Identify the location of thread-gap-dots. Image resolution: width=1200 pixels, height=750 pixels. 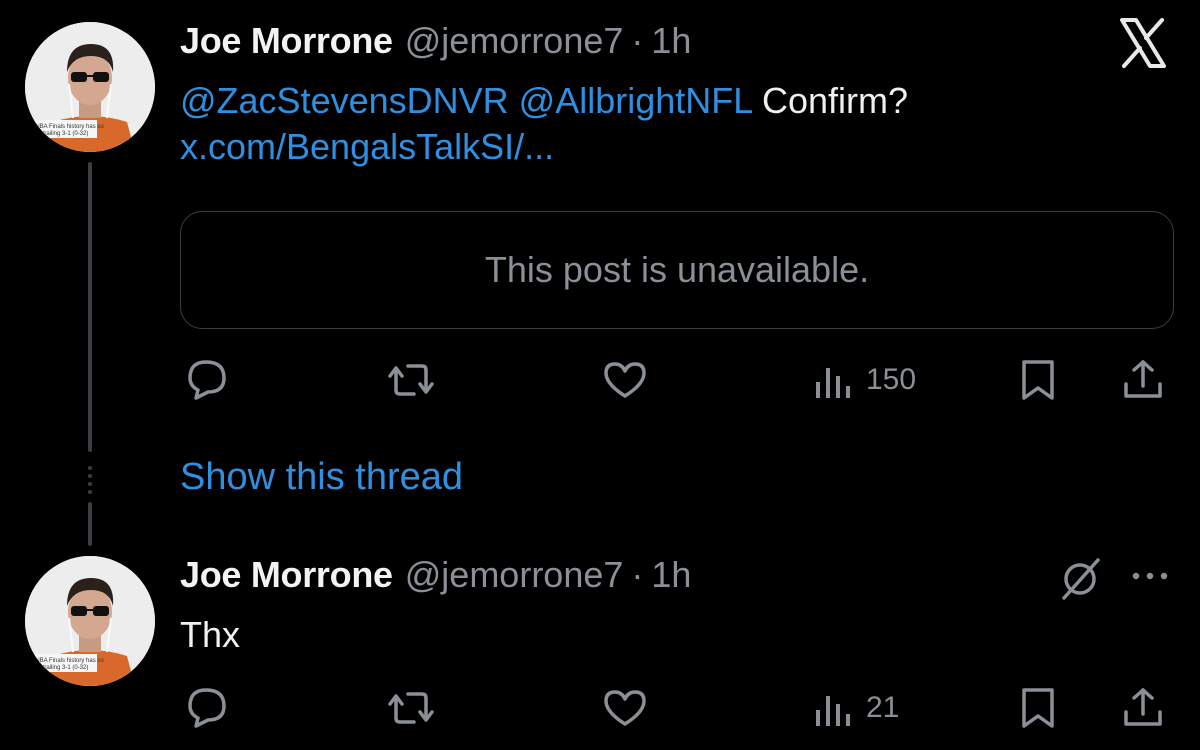
(90, 480).